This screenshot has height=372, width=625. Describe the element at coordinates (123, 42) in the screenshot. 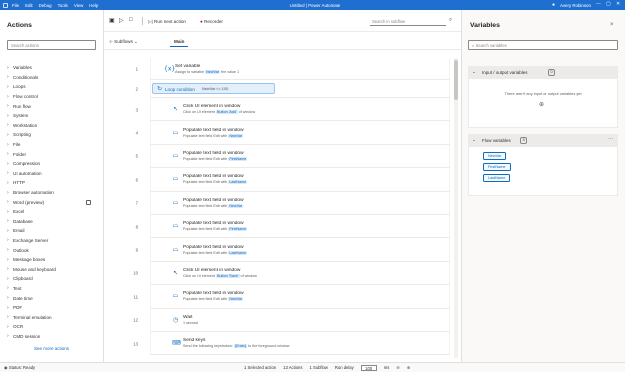

I see `subflows-dropdown: ⊹ Subflows ⌄` at that location.